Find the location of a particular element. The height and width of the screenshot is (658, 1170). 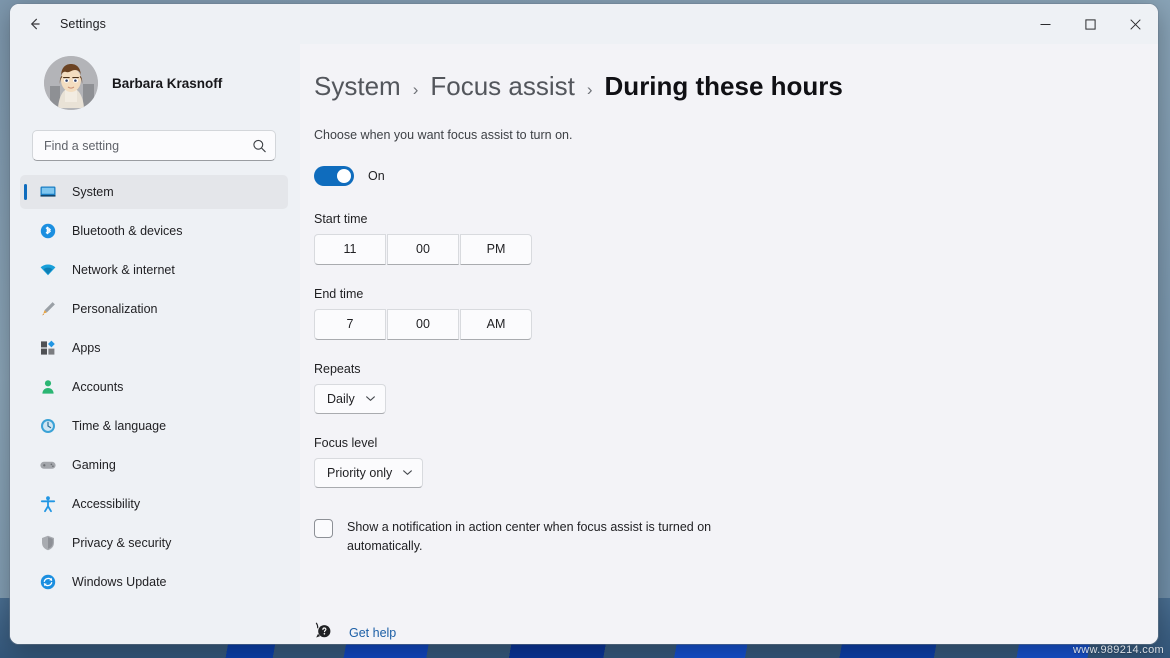

sidebar-item-bluetooth-devices: Bluetooth & devices is located at coordinates (154, 231).